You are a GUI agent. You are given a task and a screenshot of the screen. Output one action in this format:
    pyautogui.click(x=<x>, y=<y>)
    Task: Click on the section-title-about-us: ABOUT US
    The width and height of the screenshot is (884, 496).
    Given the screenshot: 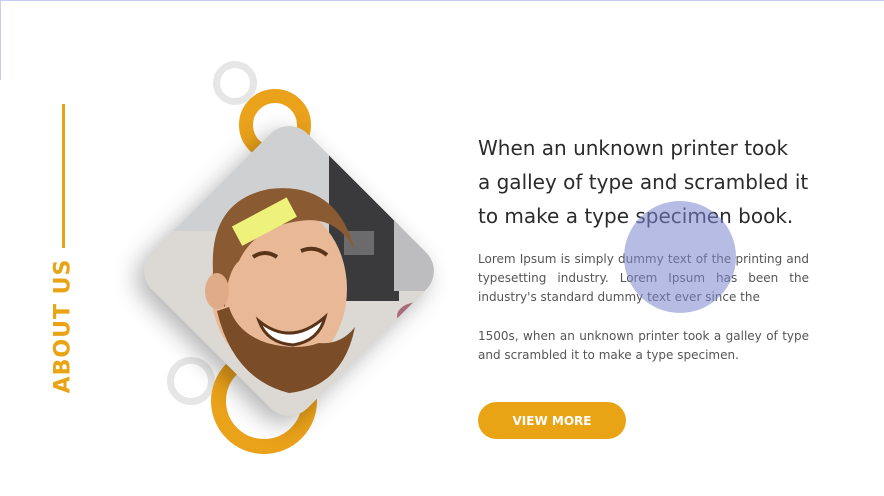 What is the action you would take?
    pyautogui.click(x=63, y=326)
    